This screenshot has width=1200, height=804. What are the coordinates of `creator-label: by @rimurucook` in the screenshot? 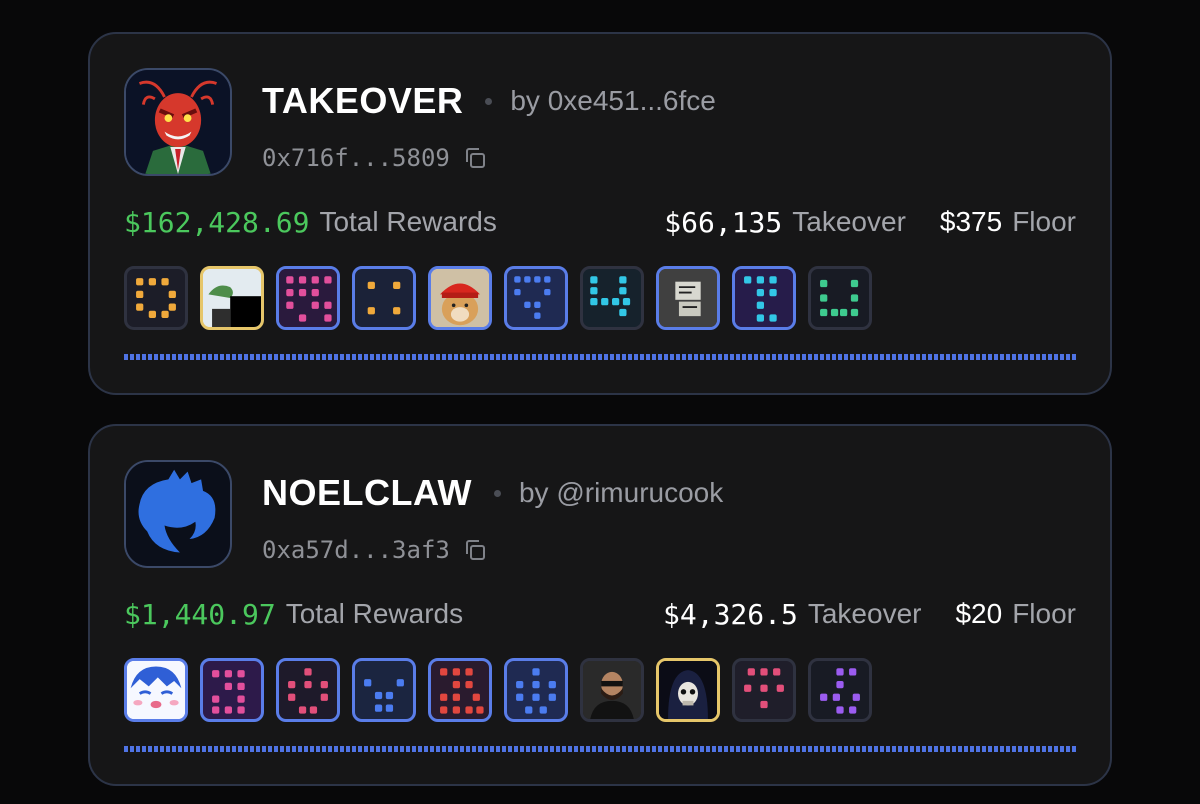 It's located at (621, 493).